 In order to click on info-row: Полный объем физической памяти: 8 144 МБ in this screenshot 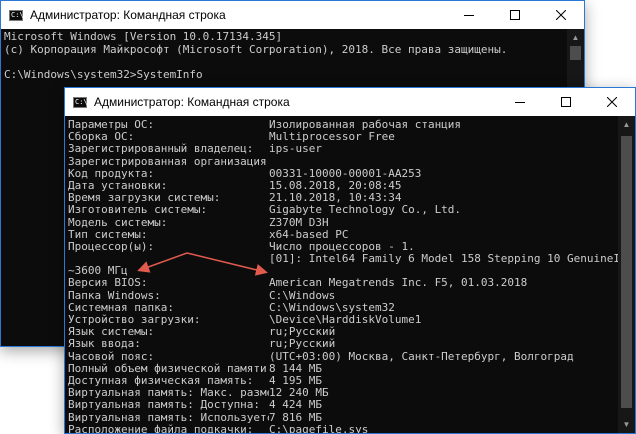, I will do `click(343, 369)`.